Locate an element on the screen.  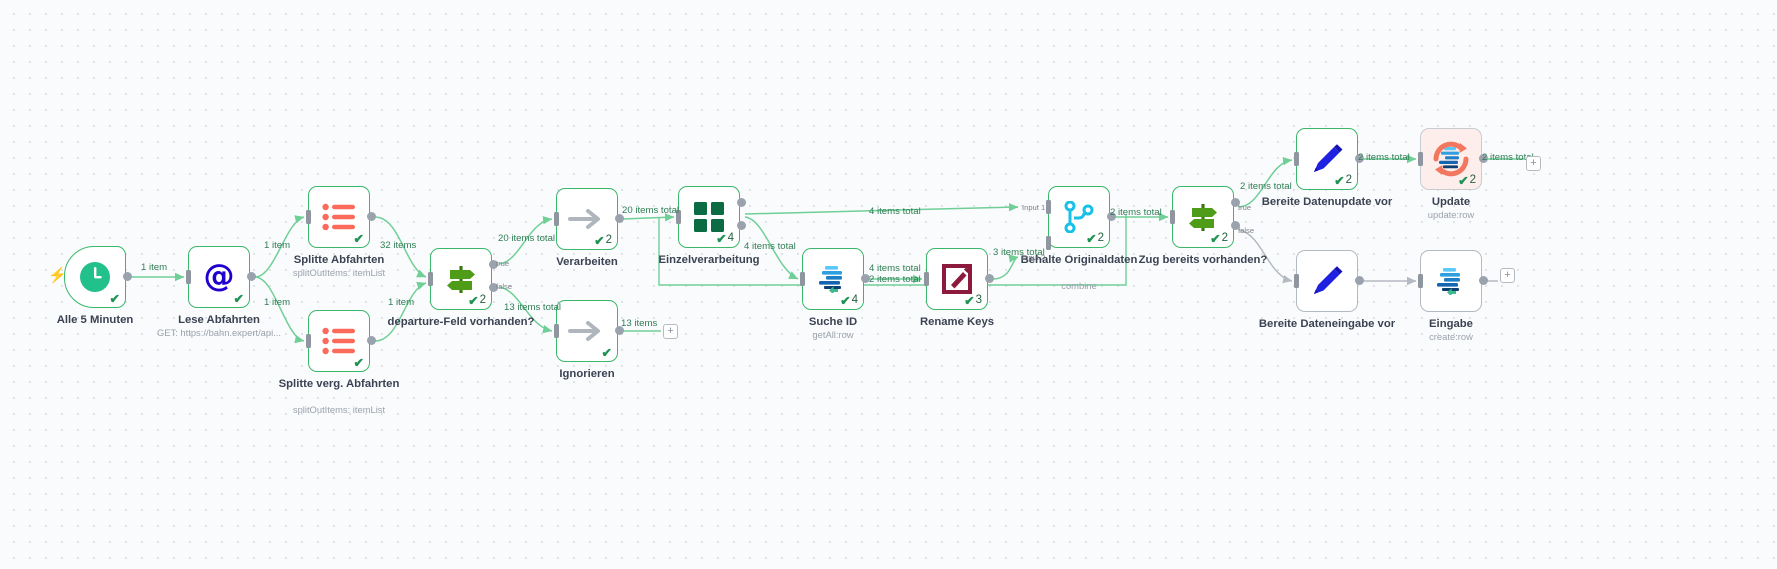
node-label: Lese Abfahrten is located at coordinates (219, 320).